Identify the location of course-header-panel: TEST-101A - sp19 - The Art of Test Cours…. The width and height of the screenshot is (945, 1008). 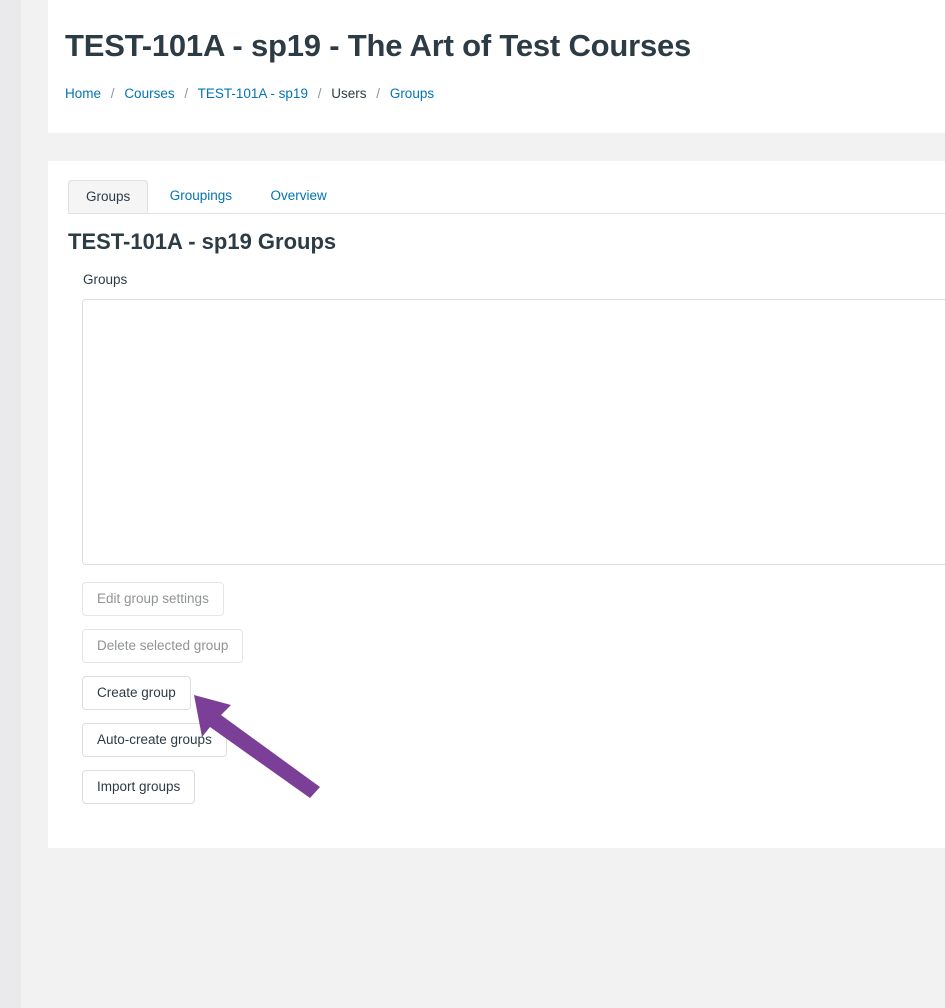
(496, 66).